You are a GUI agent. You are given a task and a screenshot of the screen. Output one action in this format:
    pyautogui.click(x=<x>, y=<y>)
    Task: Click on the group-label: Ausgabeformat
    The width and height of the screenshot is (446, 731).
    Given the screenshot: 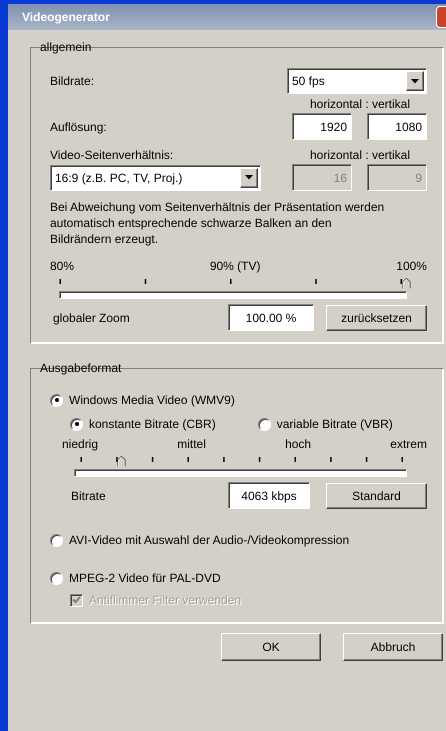 What is the action you would take?
    pyautogui.click(x=80, y=368)
    